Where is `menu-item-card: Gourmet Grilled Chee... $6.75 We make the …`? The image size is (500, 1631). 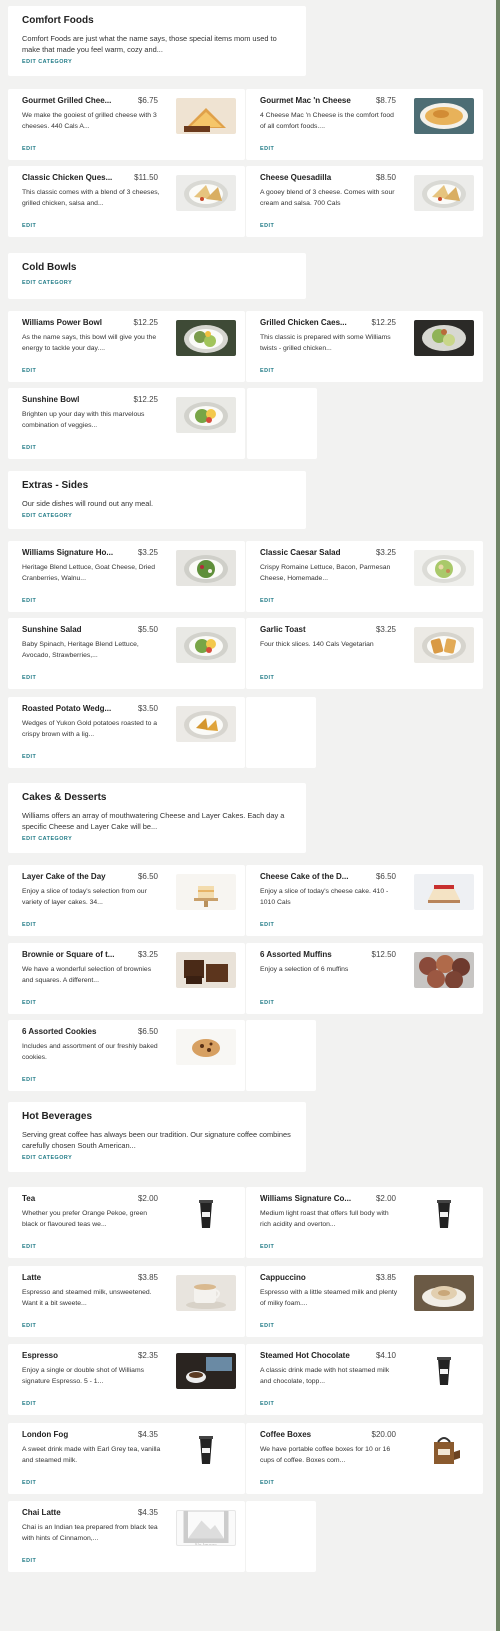
menu-item-card: Gourmet Grilled Chee... $6.75 We make the … is located at coordinates (126, 124).